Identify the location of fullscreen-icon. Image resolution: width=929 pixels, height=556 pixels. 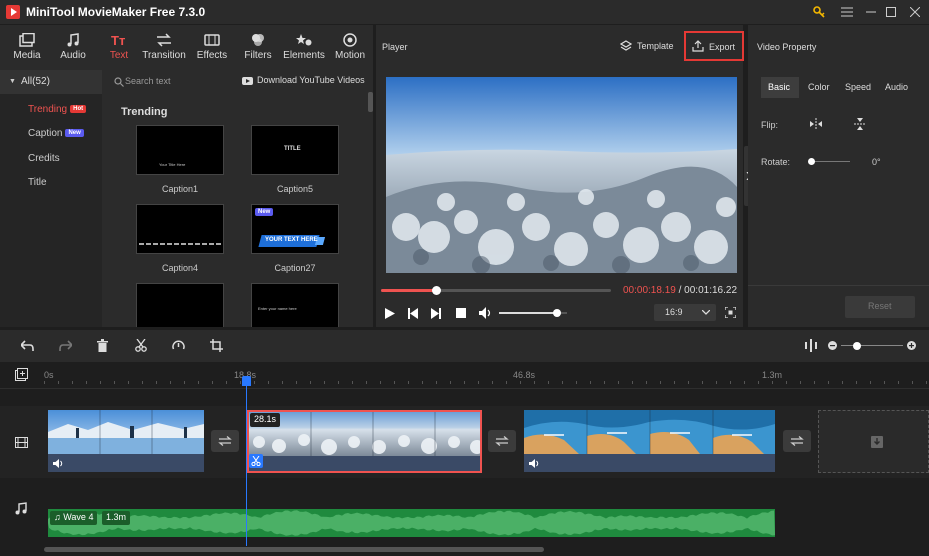
(730, 312).